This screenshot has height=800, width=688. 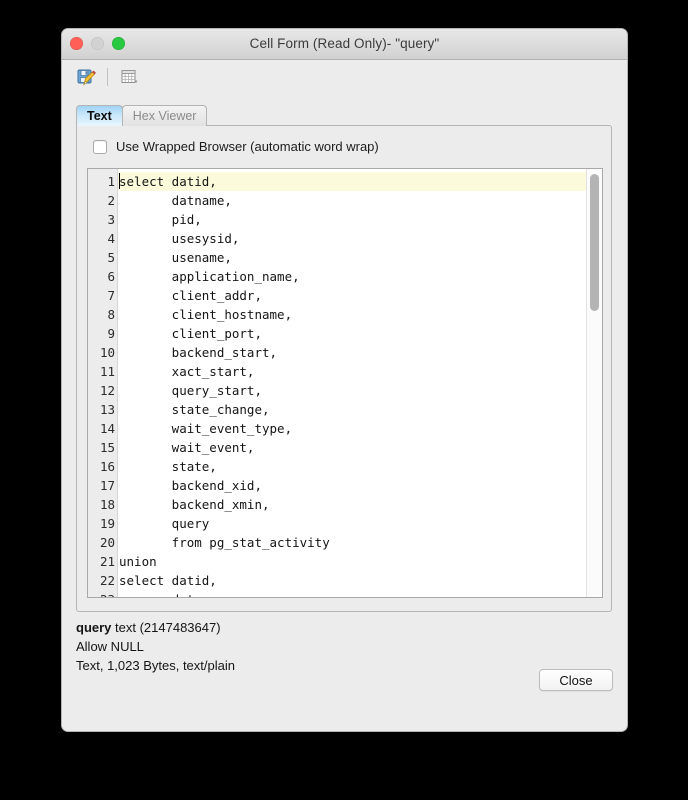 What do you see at coordinates (107, 390) in the screenshot?
I see `line-number: 12` at bounding box center [107, 390].